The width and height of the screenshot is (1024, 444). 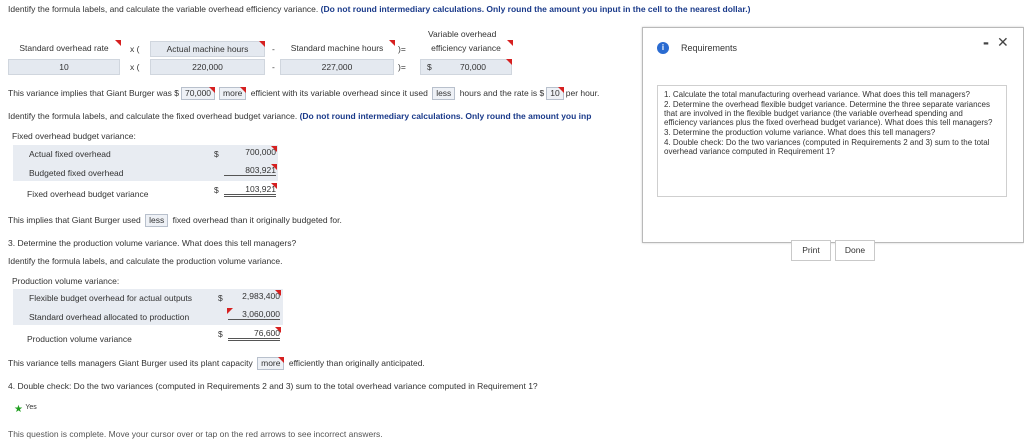 What do you see at coordinates (64, 48) in the screenshot?
I see `standard-overhead-rate-label: Standard overhead rate` at bounding box center [64, 48].